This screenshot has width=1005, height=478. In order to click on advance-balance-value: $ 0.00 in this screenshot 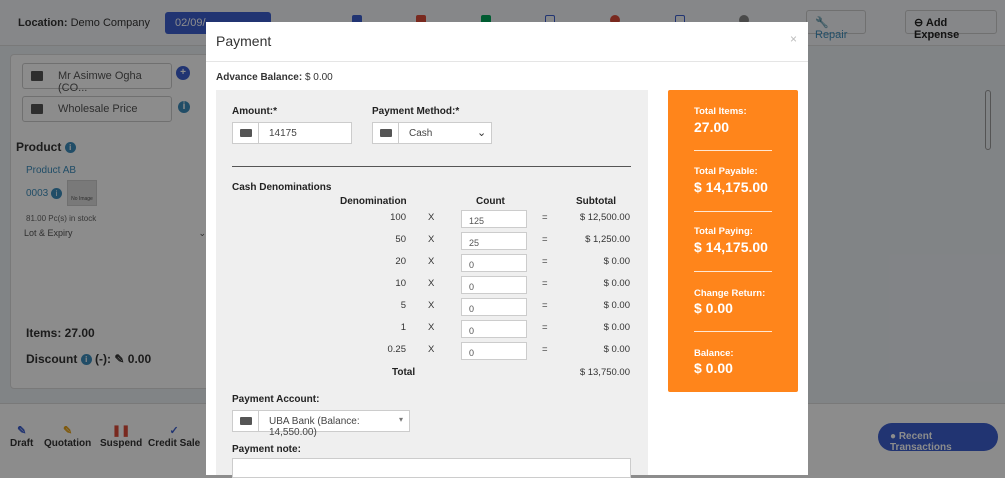, I will do `click(318, 77)`.